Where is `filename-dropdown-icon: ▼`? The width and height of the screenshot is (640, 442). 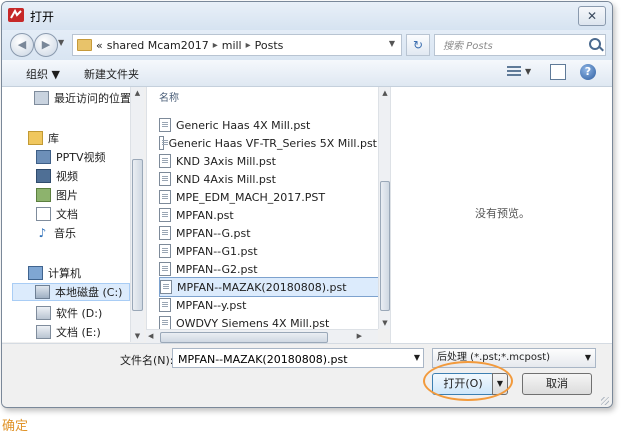
filename-dropdown-icon: ▼ is located at coordinates (417, 357).